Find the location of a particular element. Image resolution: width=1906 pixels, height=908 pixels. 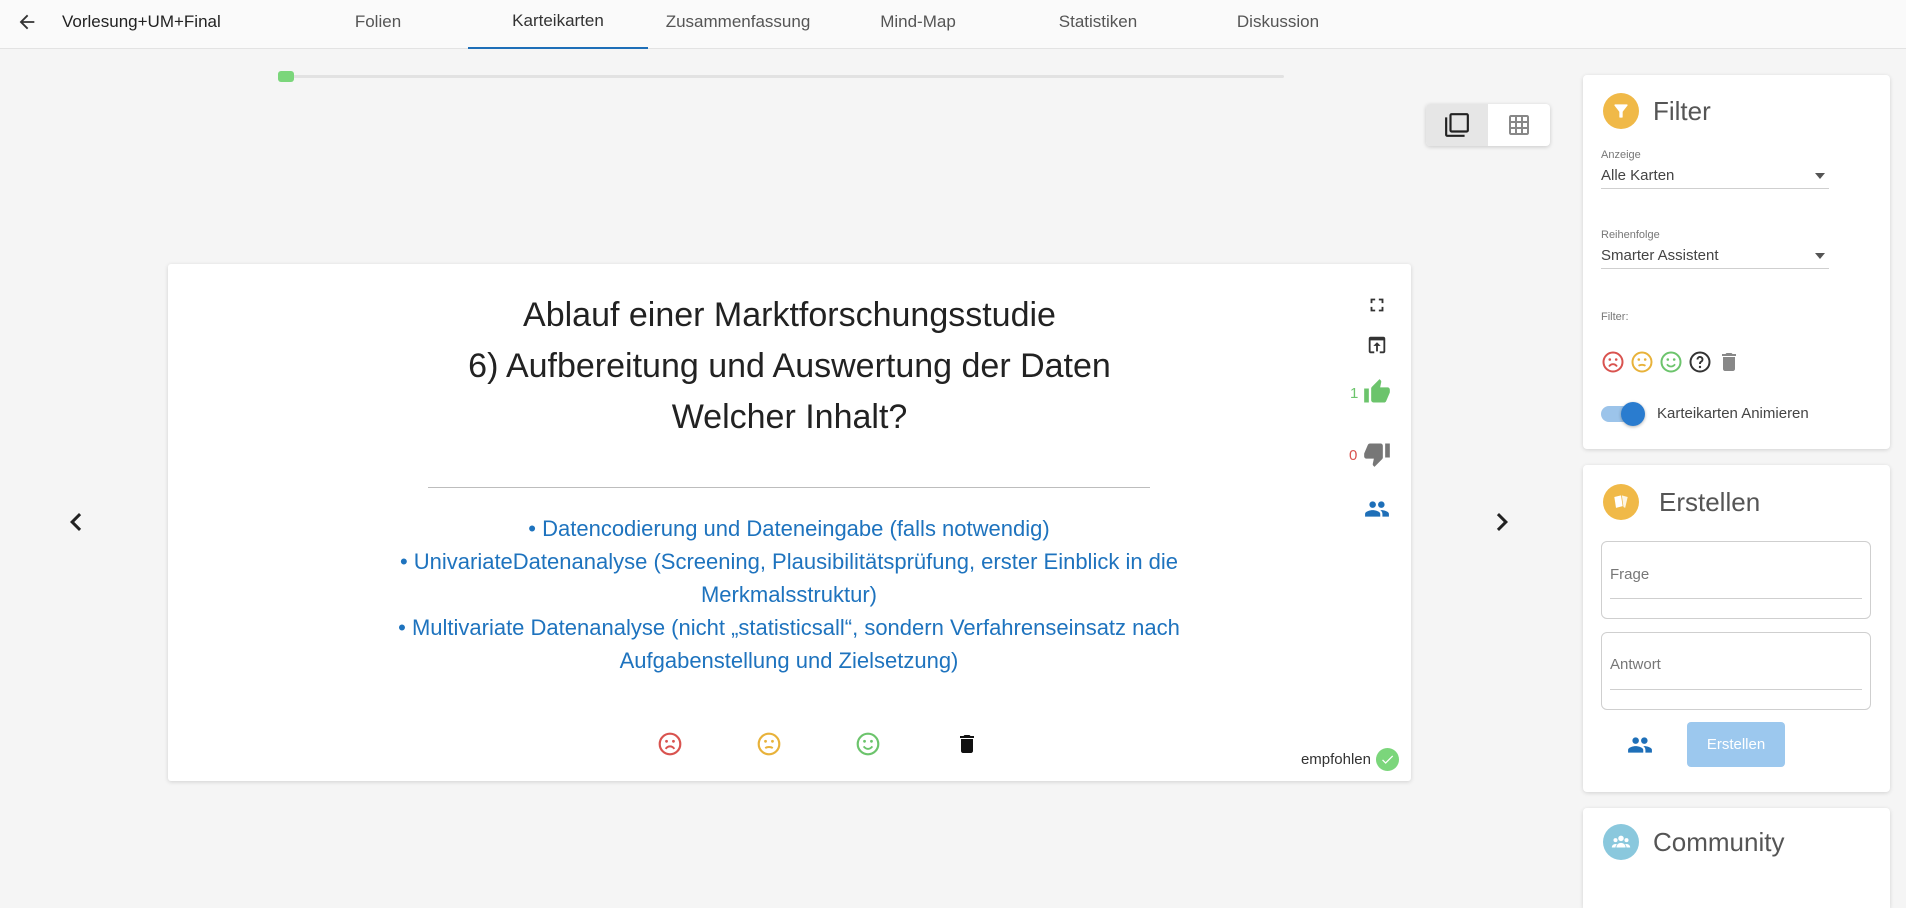

rate-hard-button is located at coordinates (670, 744).